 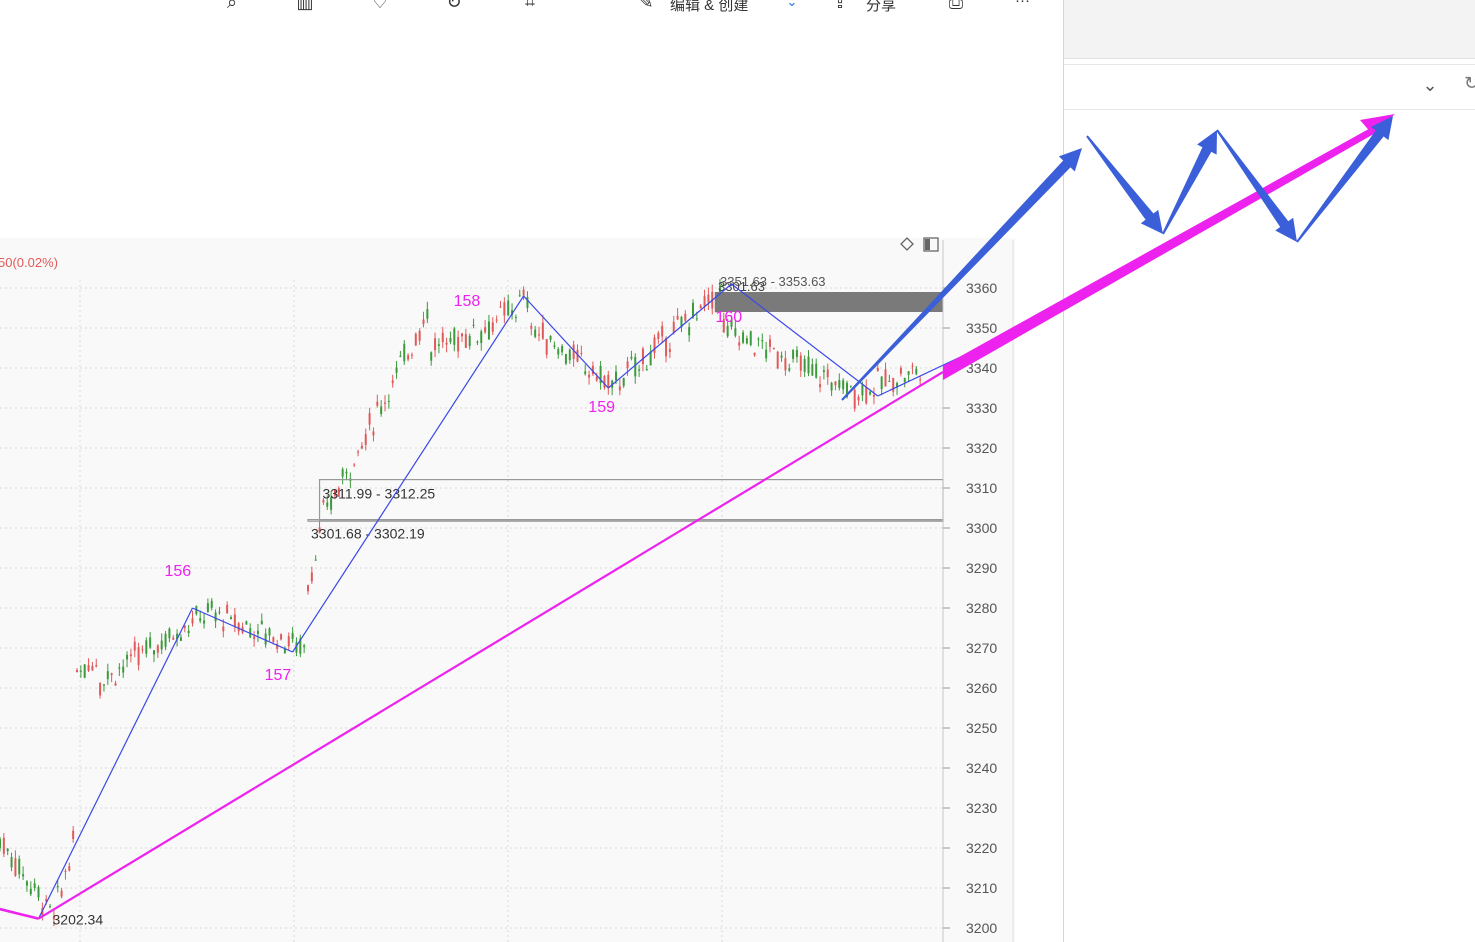 What do you see at coordinates (278, 675) in the screenshot?
I see `wave-label: 157` at bounding box center [278, 675].